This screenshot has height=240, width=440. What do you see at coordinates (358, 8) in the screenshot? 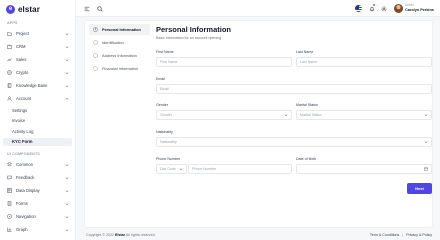
I see `us-flag-icon` at bounding box center [358, 8].